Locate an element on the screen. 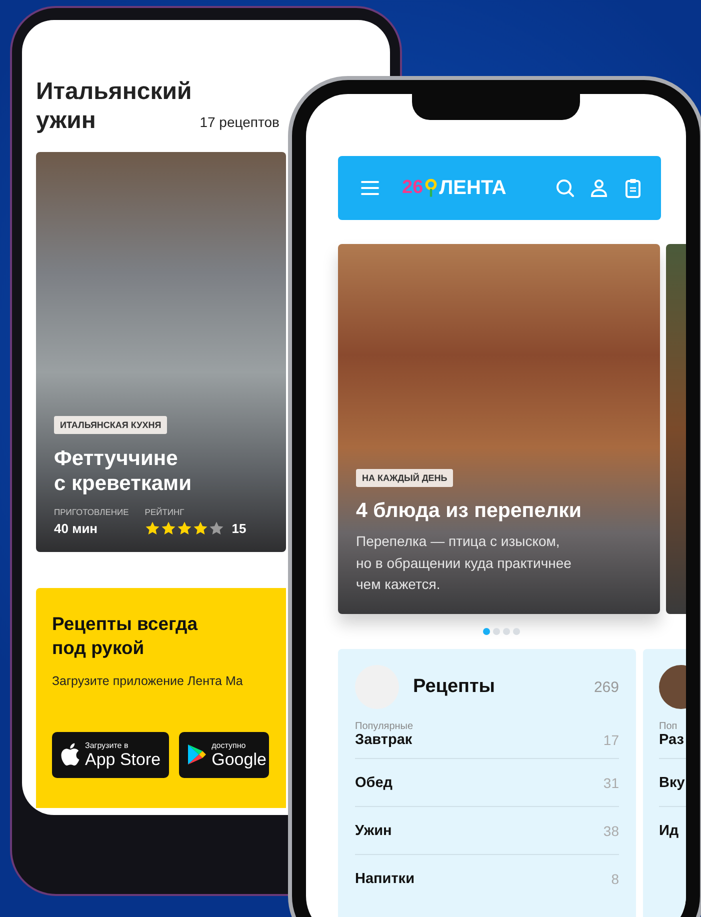  list-item: Ид is located at coordinates (669, 830).